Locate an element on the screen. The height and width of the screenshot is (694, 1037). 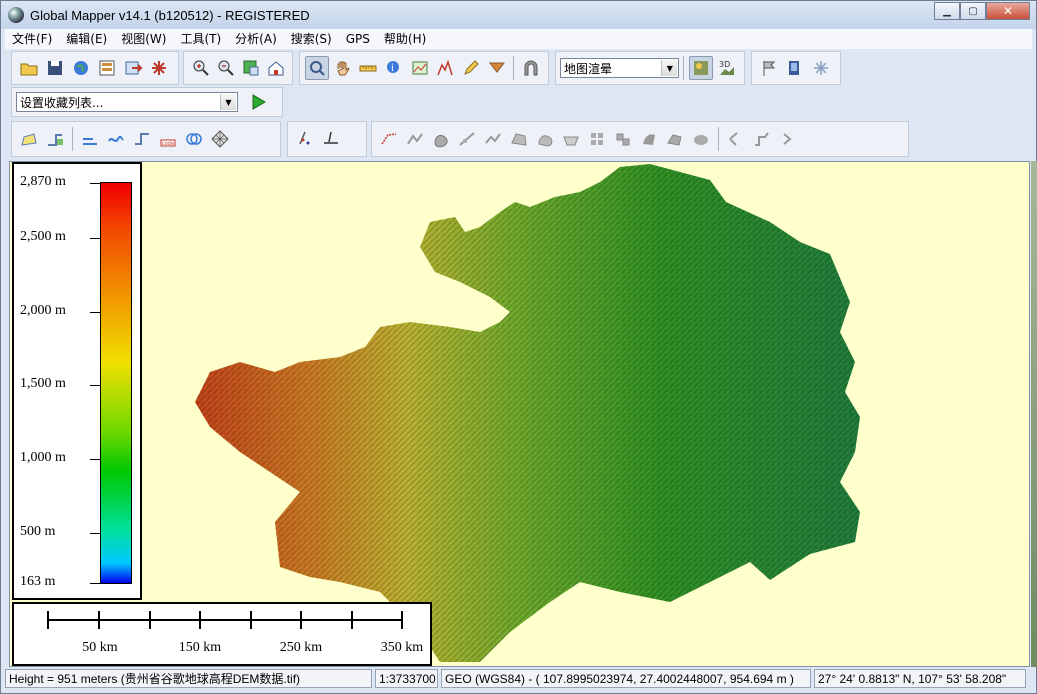
zoom-full-icon is located at coordinates (250, 68).